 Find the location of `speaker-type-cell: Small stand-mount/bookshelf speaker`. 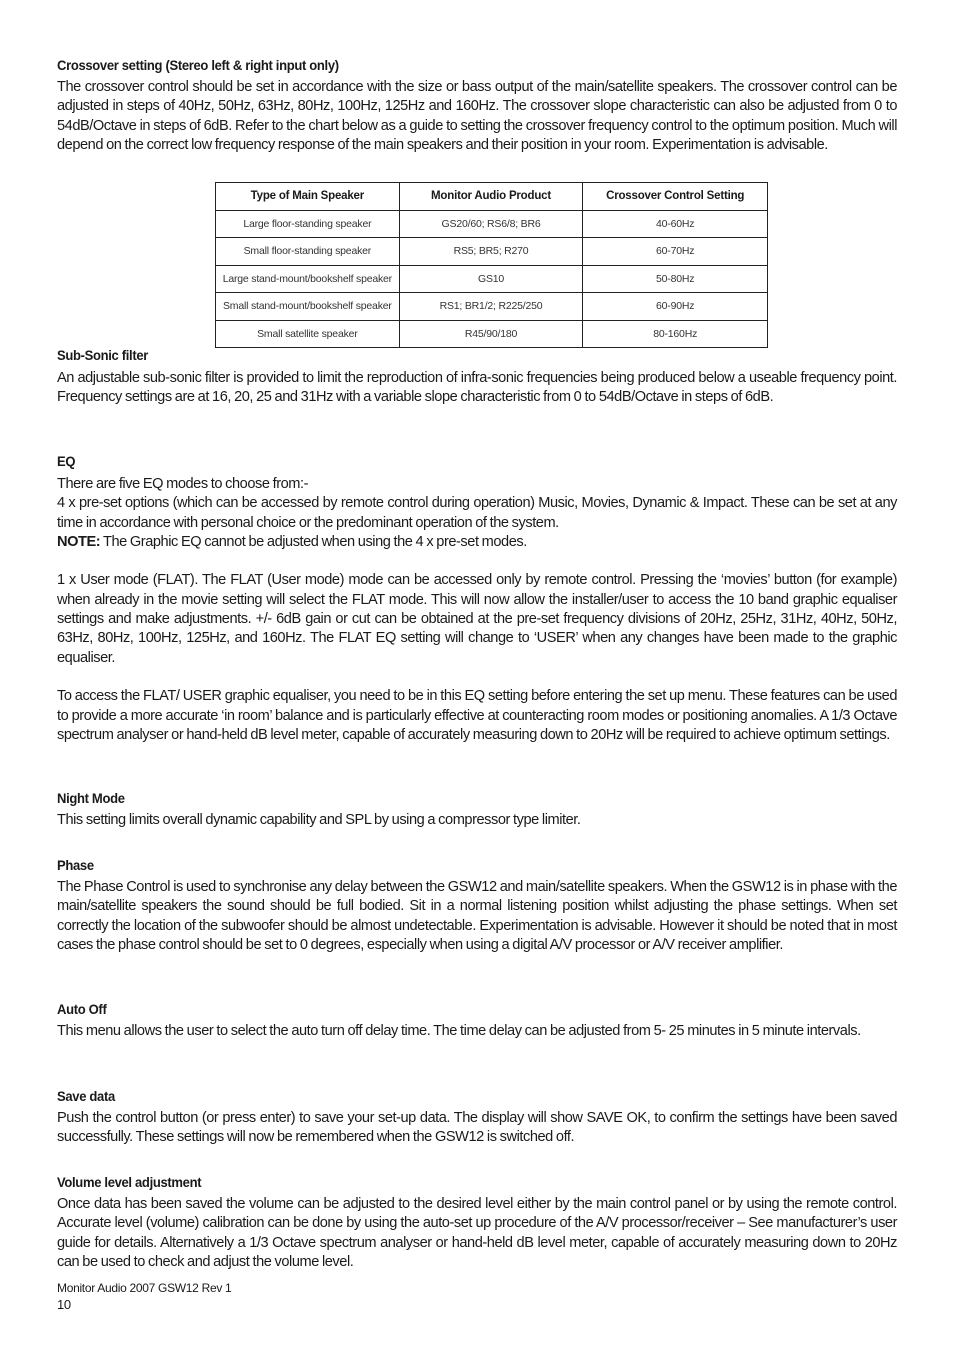

speaker-type-cell: Small stand-mount/bookshelf speaker is located at coordinates (307, 306).